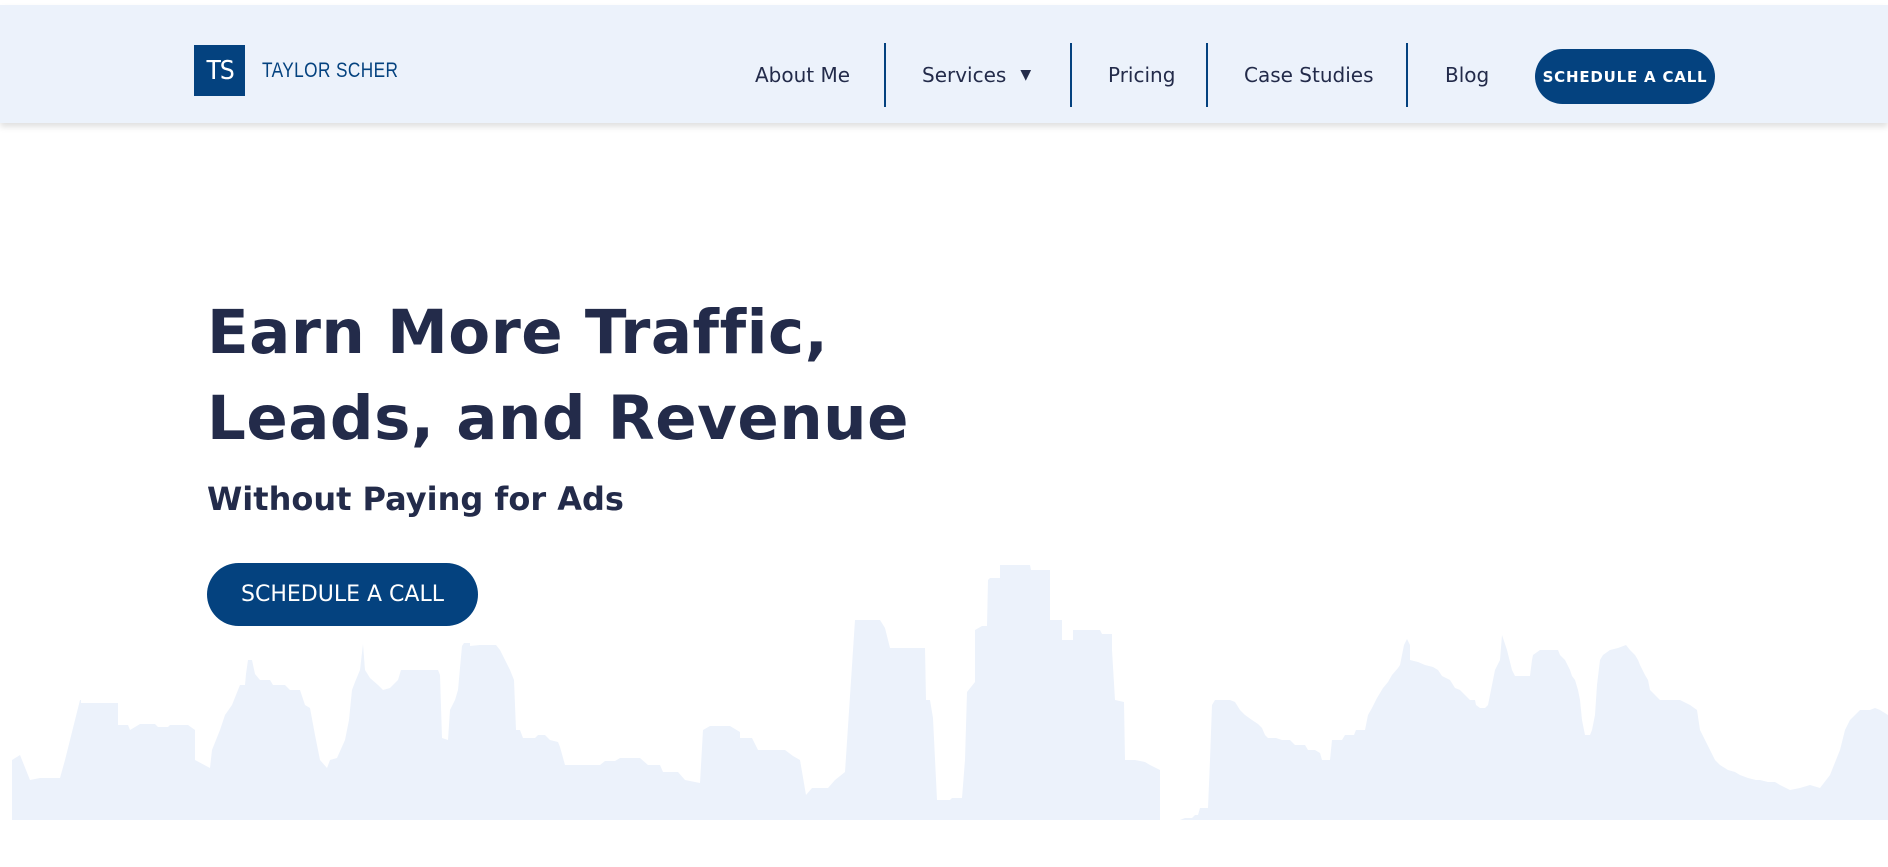  What do you see at coordinates (1141, 75) in the screenshot?
I see `nav-link-pricing: Pricing` at bounding box center [1141, 75].